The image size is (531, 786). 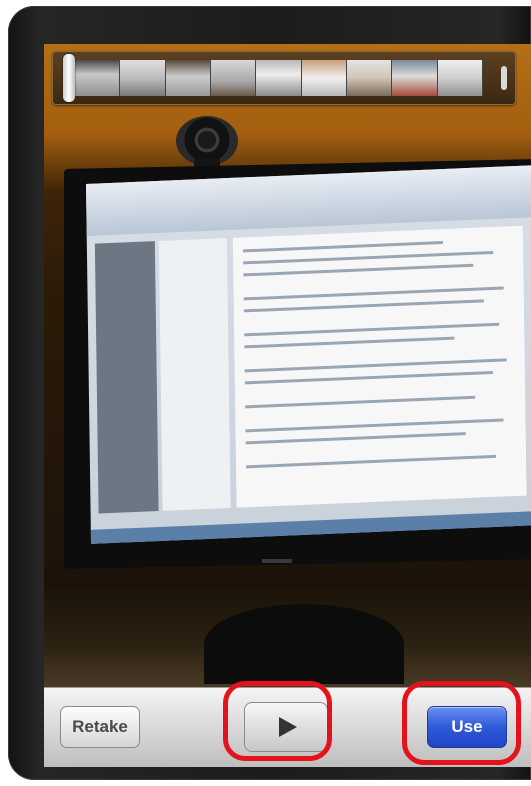 What do you see at coordinates (126, 377) in the screenshot?
I see `nav-pane-image` at bounding box center [126, 377].